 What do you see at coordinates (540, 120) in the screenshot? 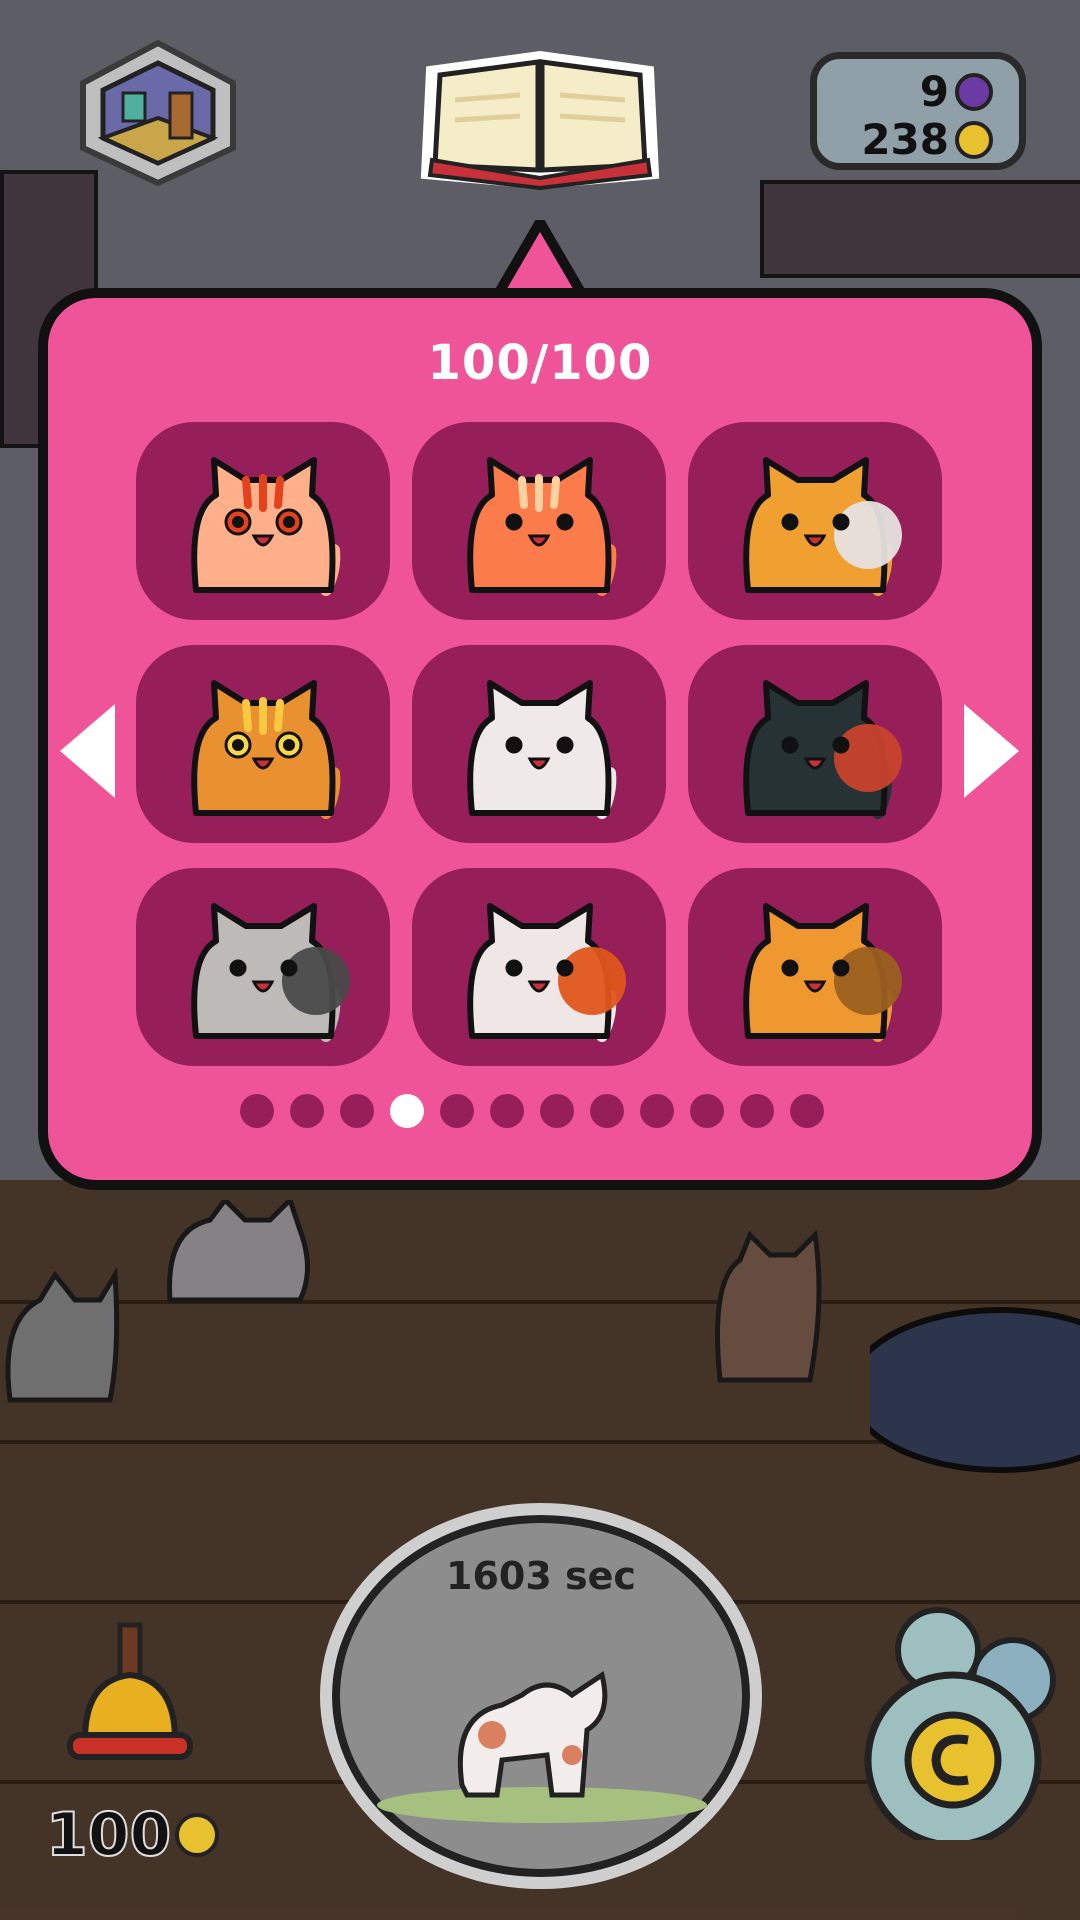
I see `cat-book-icon` at bounding box center [540, 120].